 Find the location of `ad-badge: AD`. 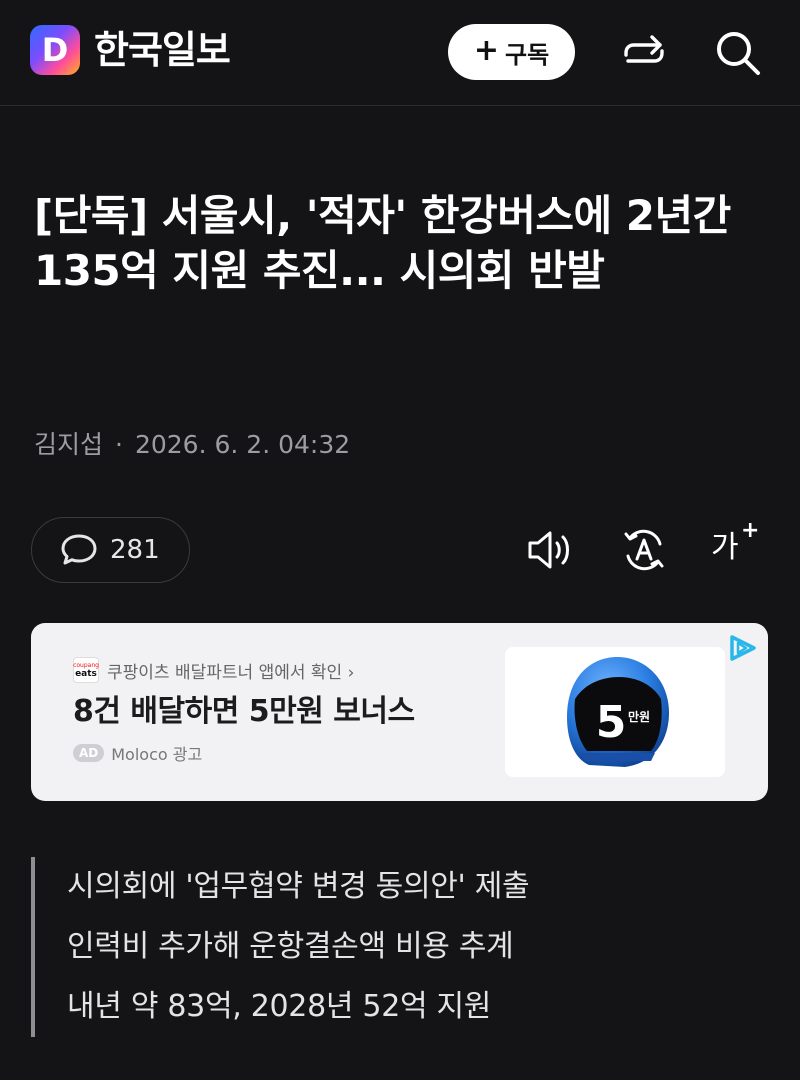

ad-badge: AD is located at coordinates (89, 753).